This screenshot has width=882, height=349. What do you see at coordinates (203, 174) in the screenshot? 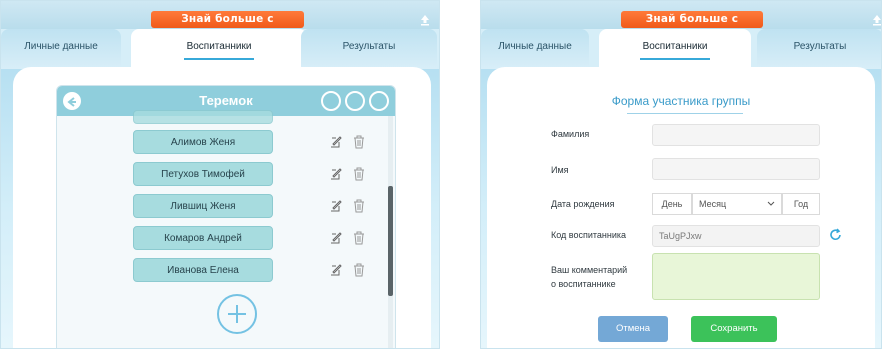
I see `student-button: Петухов Тимофей` at bounding box center [203, 174].